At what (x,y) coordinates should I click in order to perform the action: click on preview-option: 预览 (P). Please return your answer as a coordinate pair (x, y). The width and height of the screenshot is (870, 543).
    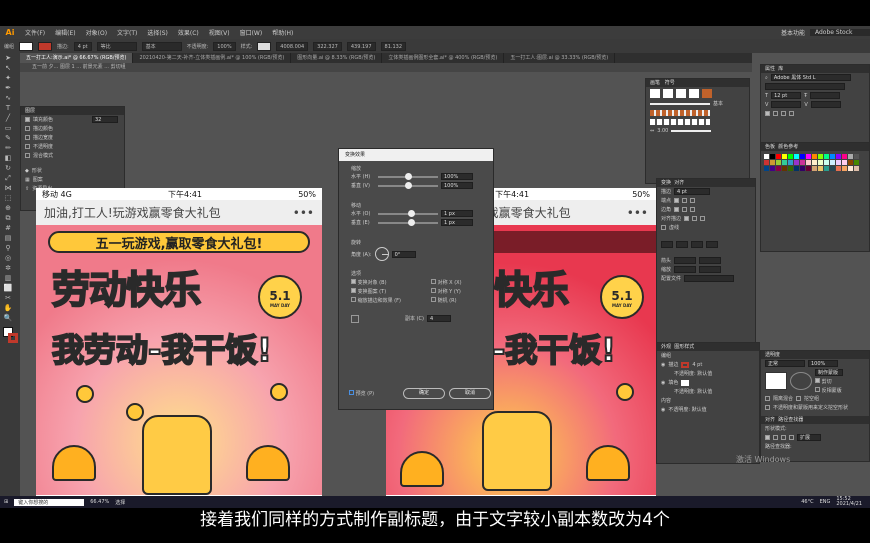
    Looking at the image, I should click on (361, 393).